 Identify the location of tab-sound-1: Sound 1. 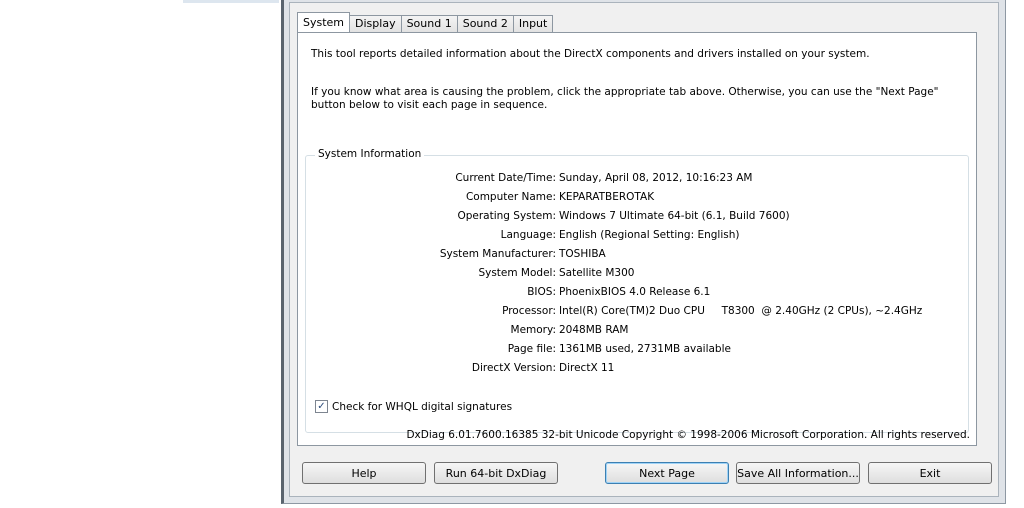
(429, 23).